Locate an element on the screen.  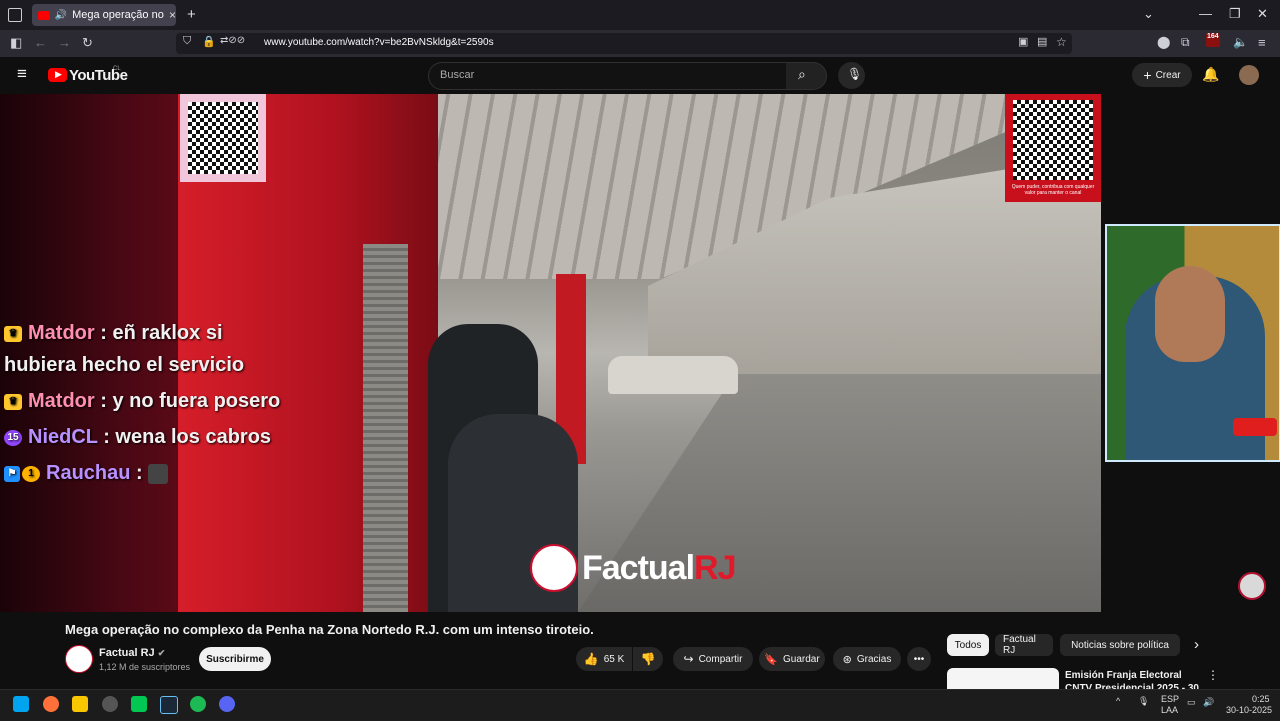
window-close-icon: ✕ is located at coordinates (1262, 14).